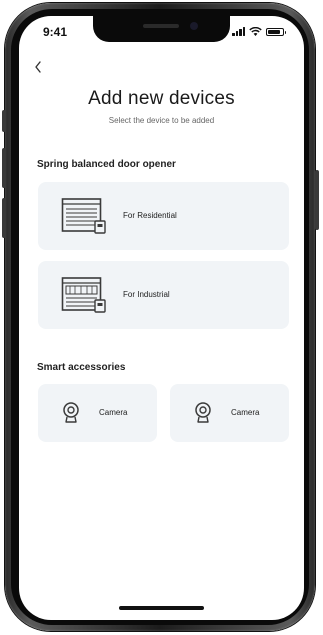  What do you see at coordinates (161, 98) in the screenshot?
I see `page-title: Add new devices` at bounding box center [161, 98].